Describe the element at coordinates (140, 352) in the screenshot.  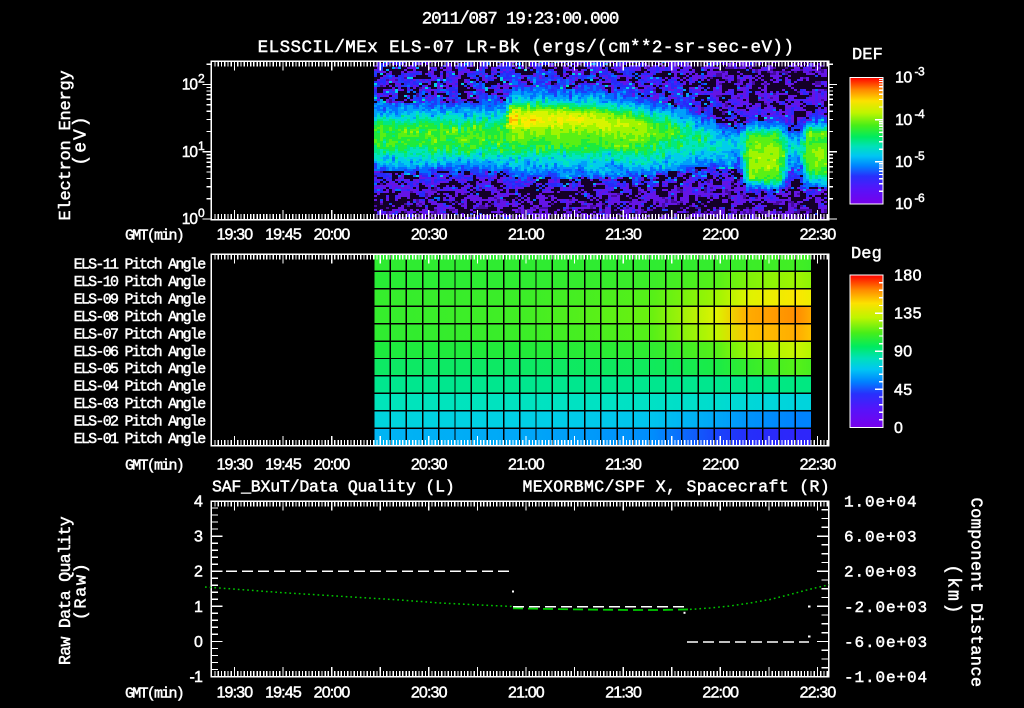
I see `svg-text: ELS-06 Pitch Angle` at that location.